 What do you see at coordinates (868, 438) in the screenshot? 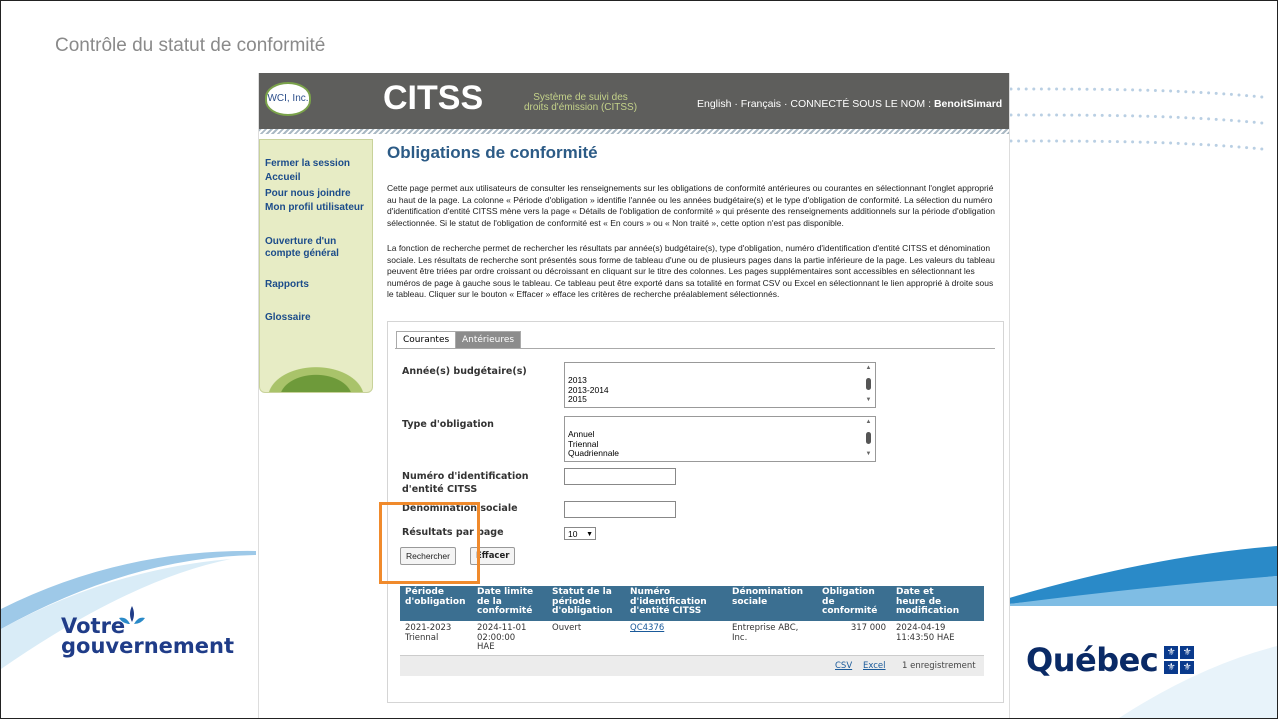
I see `type-scrollbar: ▲ ▼` at bounding box center [868, 438].